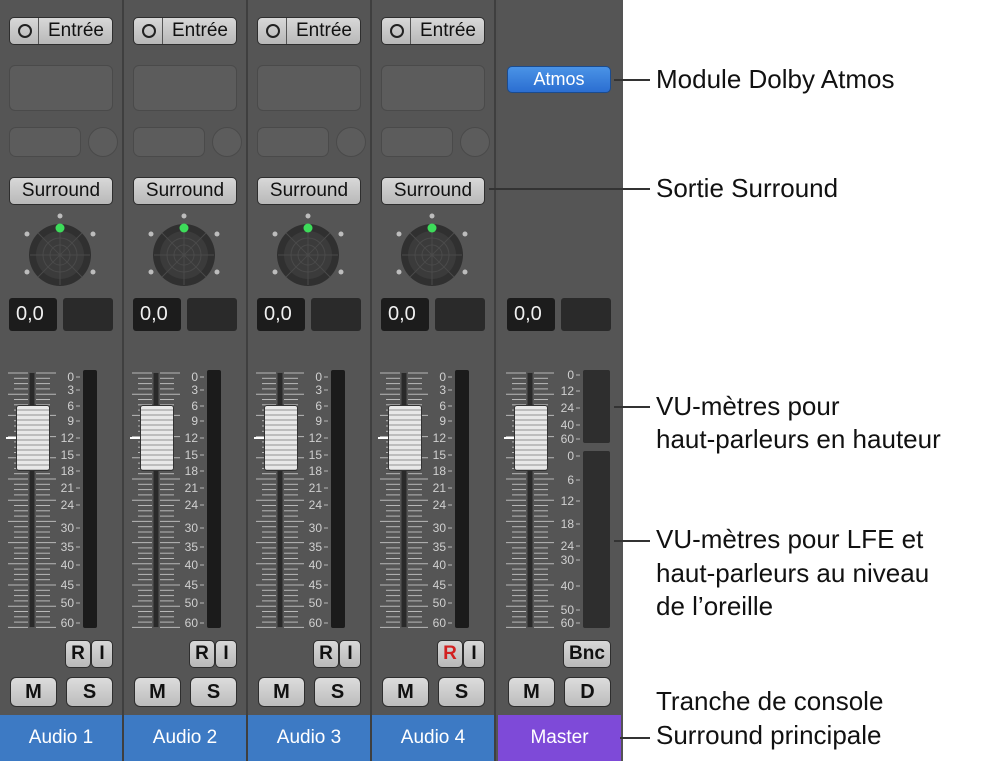 Image resolution: width=995 pixels, height=761 pixels. Describe the element at coordinates (596, 539) in the screenshot. I see `ear-level-meter` at that location.